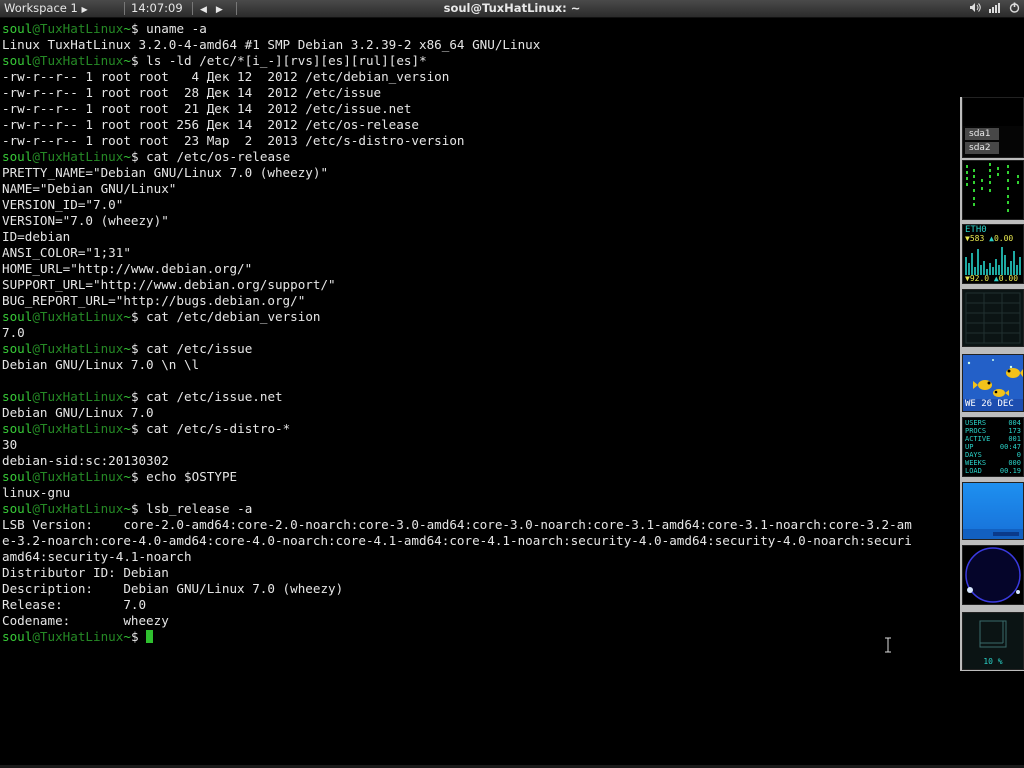  What do you see at coordinates (63, 204) in the screenshot?
I see `output-line: VERSION_ID="7.0"` at bounding box center [63, 204].